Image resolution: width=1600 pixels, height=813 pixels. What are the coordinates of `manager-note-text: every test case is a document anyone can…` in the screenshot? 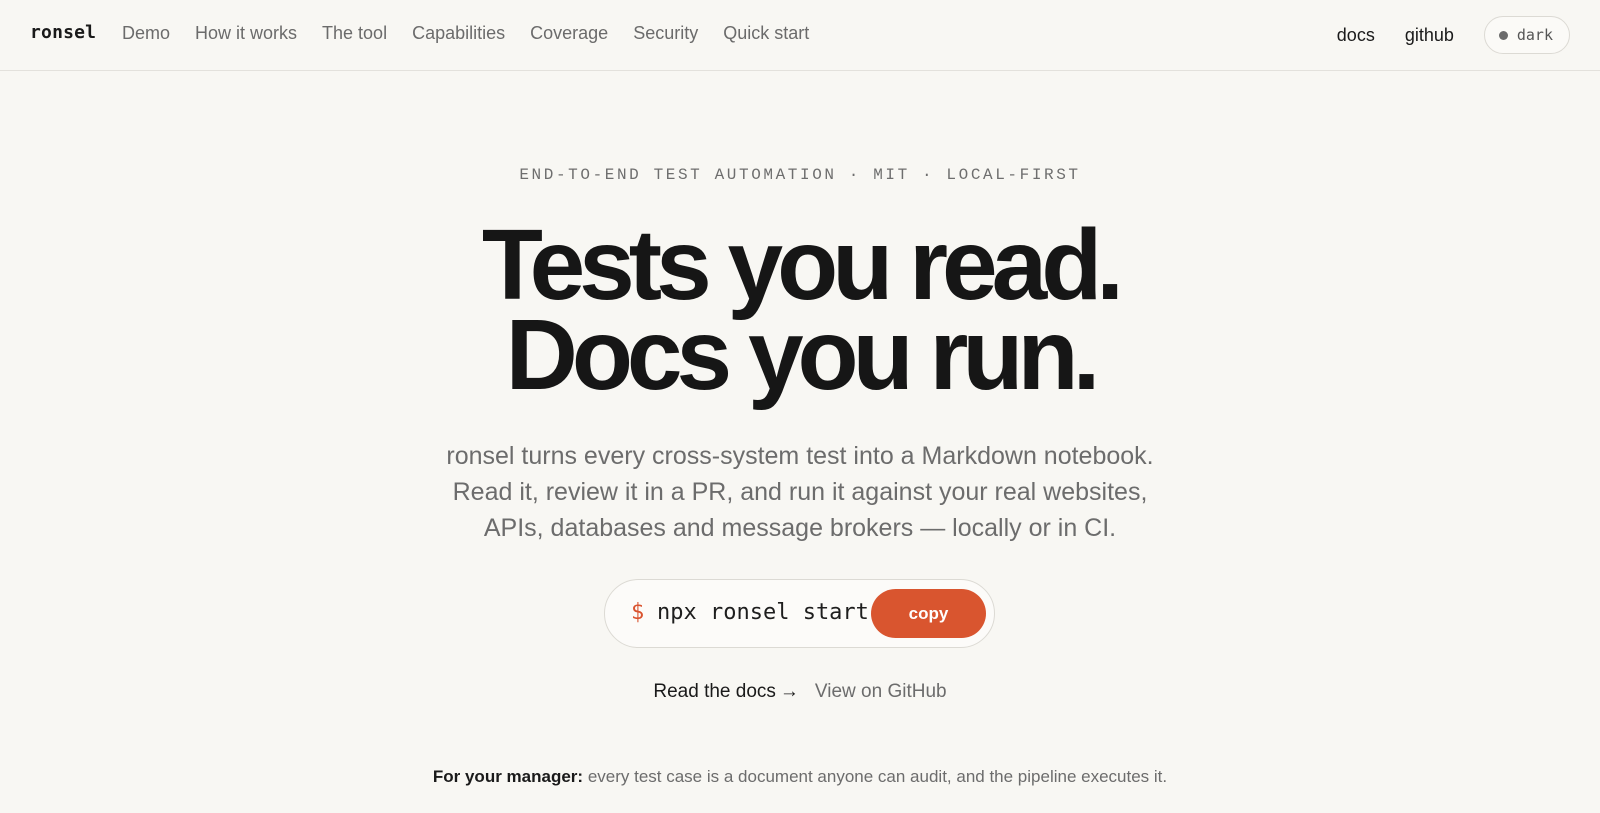 It's located at (877, 776).